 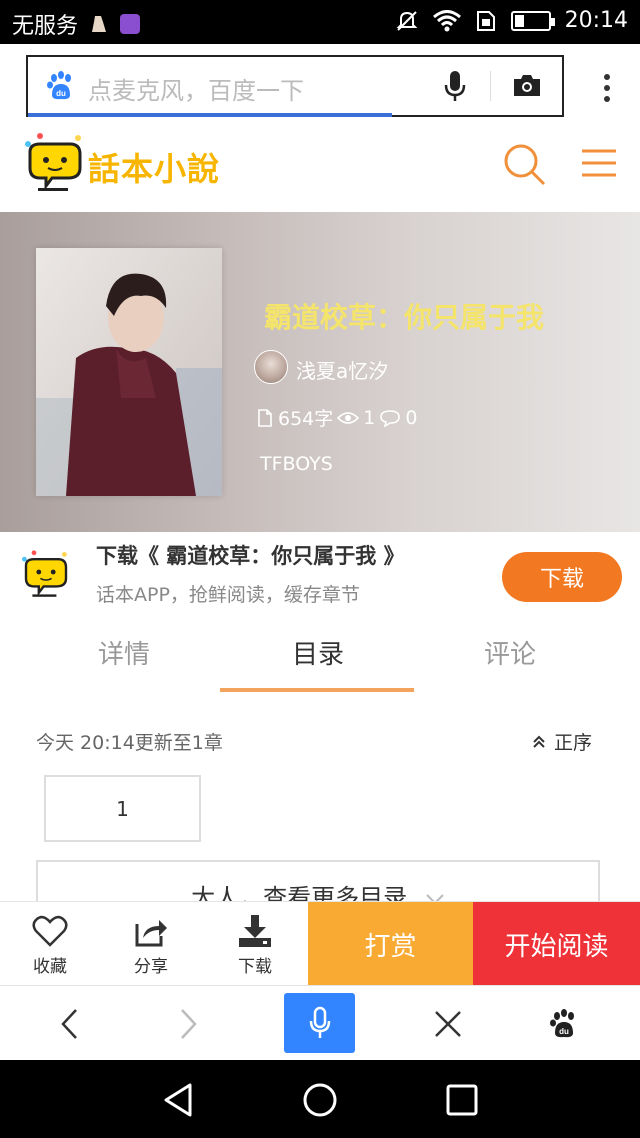 What do you see at coordinates (320, 168) in the screenshot?
I see `site-header: 話本小說` at bounding box center [320, 168].